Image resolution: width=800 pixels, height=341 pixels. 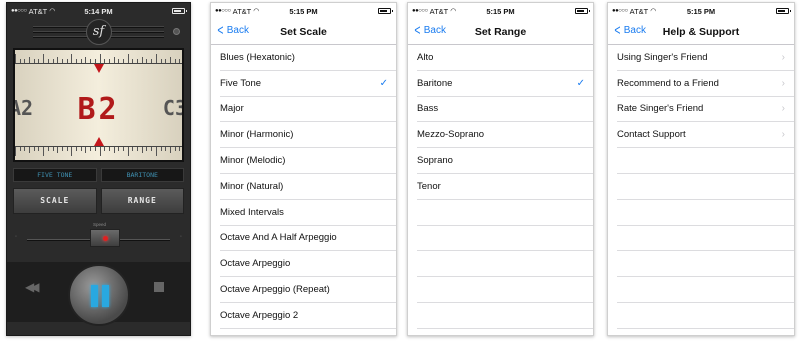 I want to click on list-item: Octave Half Steps, so click(x=308, y=332).